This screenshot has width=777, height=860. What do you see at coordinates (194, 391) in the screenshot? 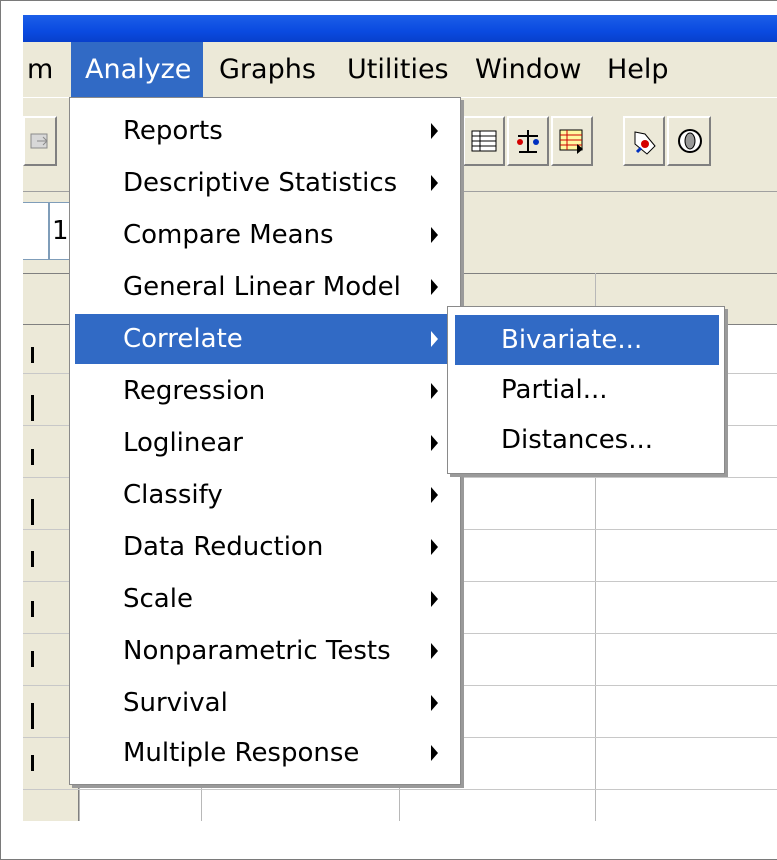
I see `menu-item-label: Regression` at bounding box center [194, 391].